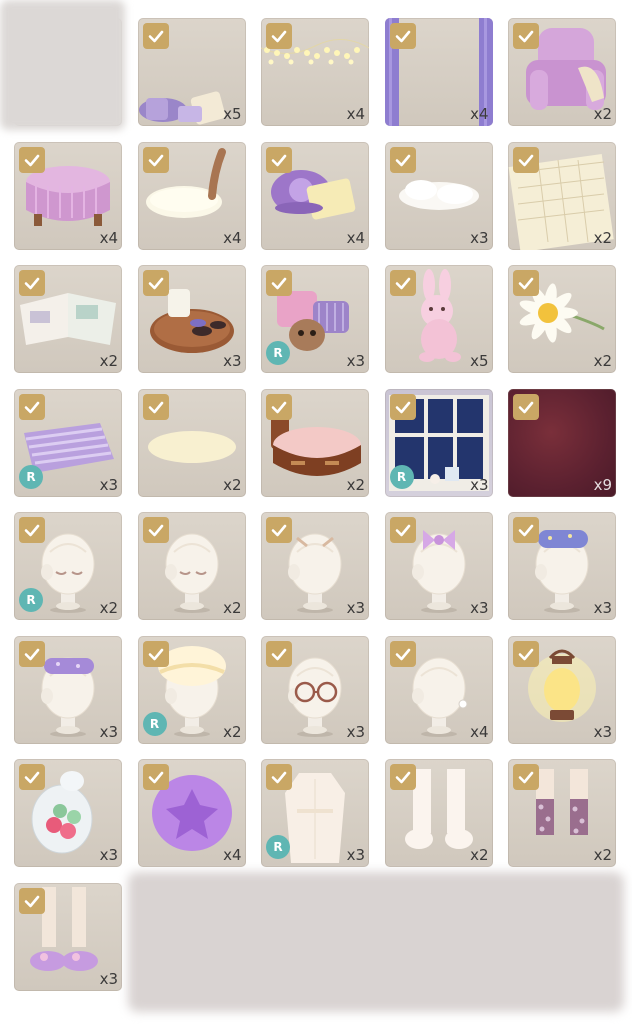 The image size is (632, 1024). What do you see at coordinates (438, 689) in the screenshot?
I see `item-tile-earring: x4` at bounding box center [438, 689].